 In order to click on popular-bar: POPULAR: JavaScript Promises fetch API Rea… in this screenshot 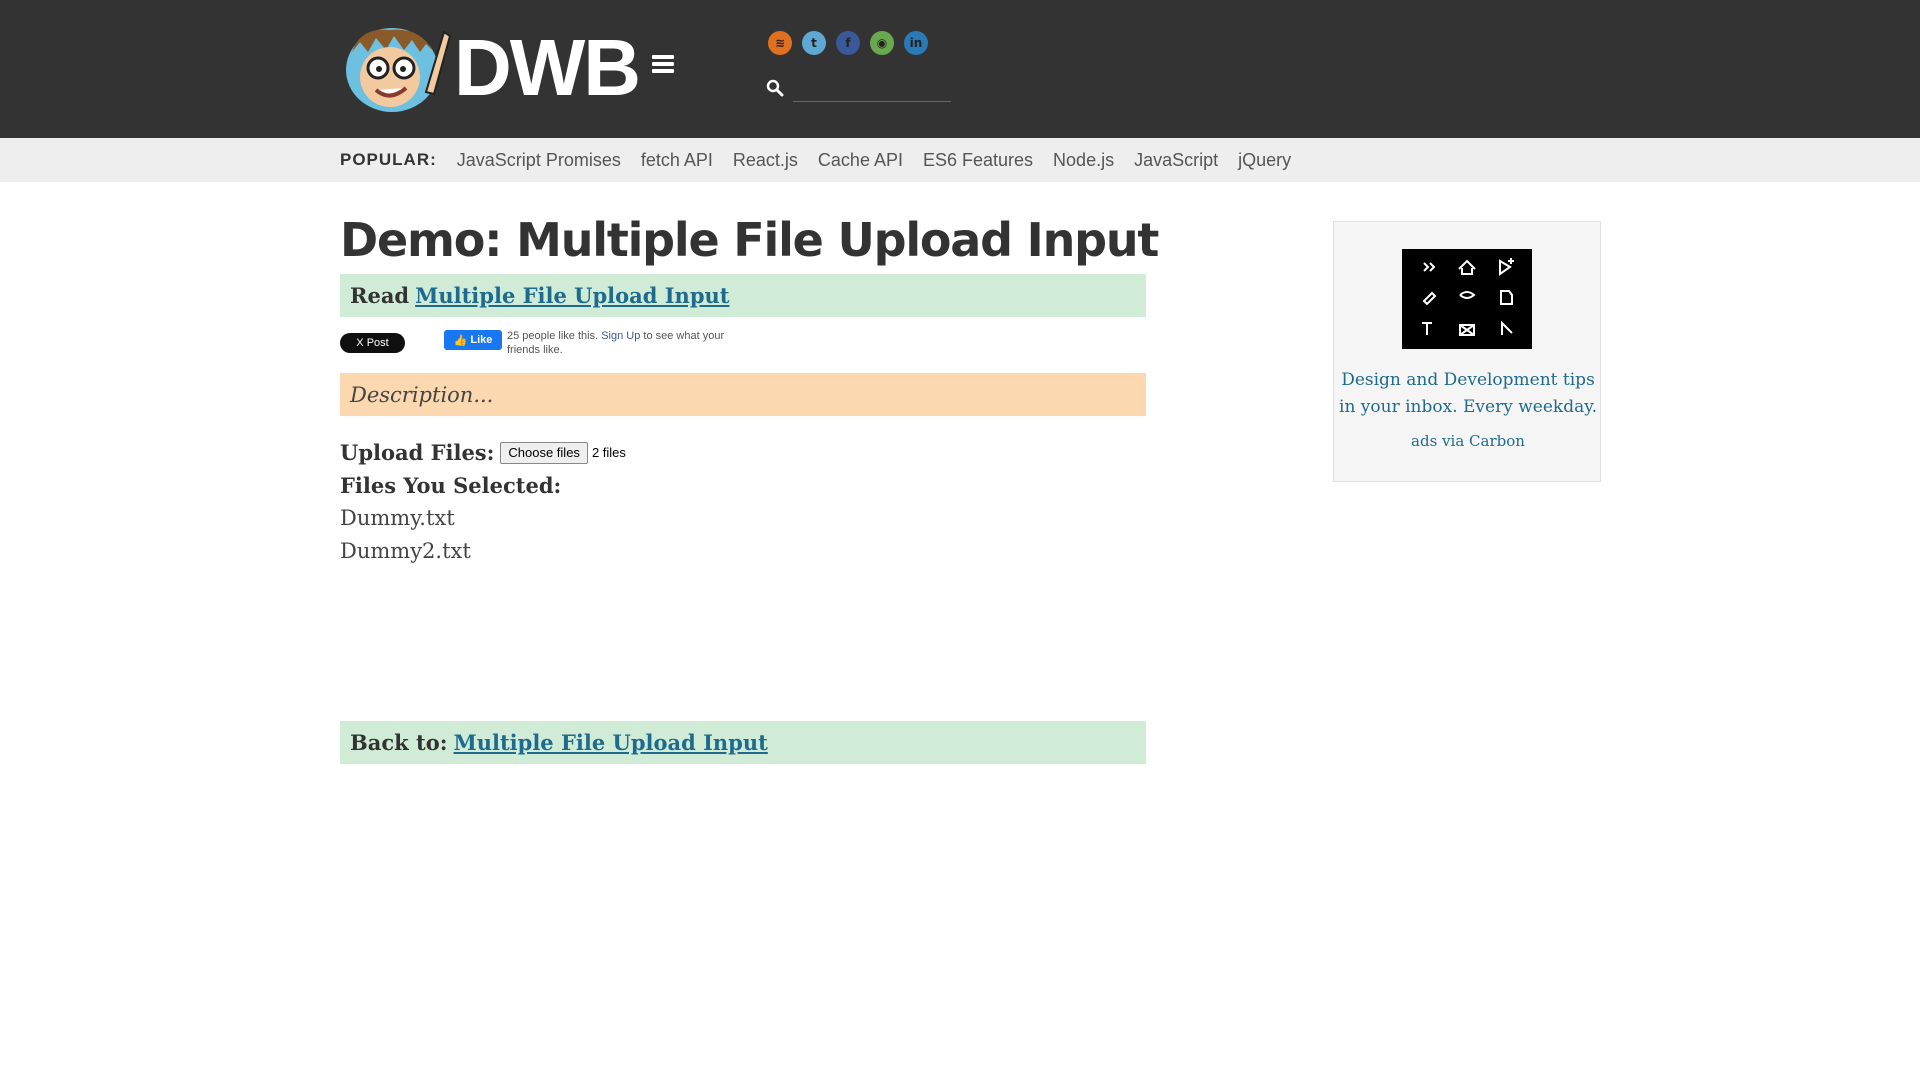, I will do `click(960, 160)`.